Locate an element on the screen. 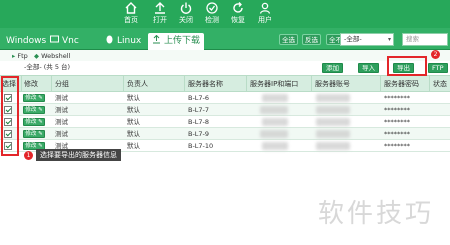 Image resolution: width=450 pixels, height=245 pixels. toolbar-user-label: 用户 is located at coordinates (265, 20).